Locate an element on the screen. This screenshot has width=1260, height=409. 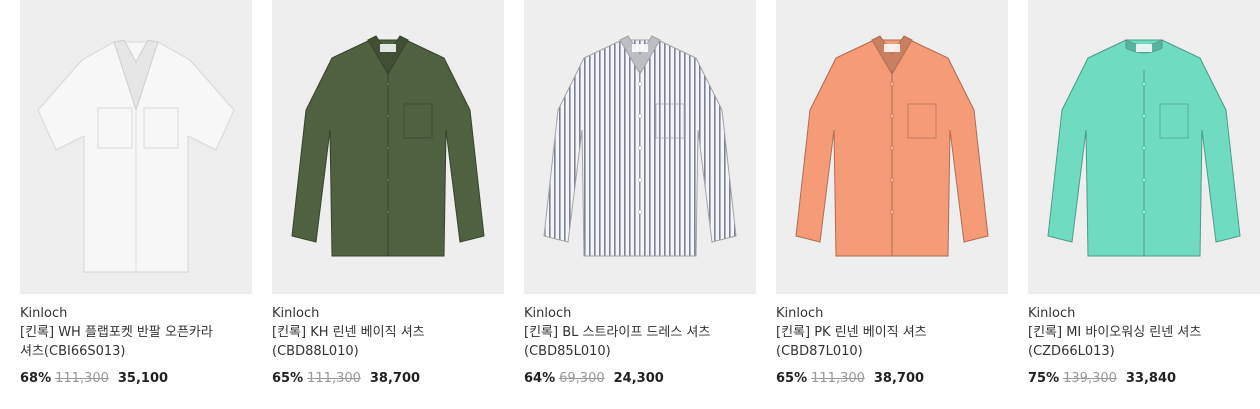
product-name-line2: (CZD66L013) is located at coordinates (1071, 351).